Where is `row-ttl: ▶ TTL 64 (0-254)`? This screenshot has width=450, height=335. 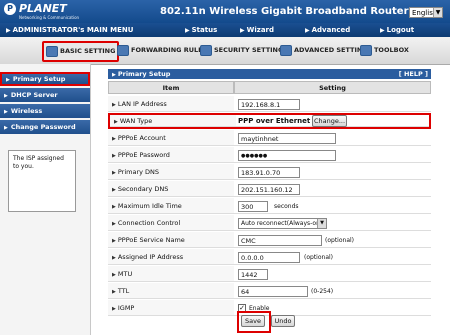 row-ttl: ▶ TTL 64 (0-254) is located at coordinates (269, 291).